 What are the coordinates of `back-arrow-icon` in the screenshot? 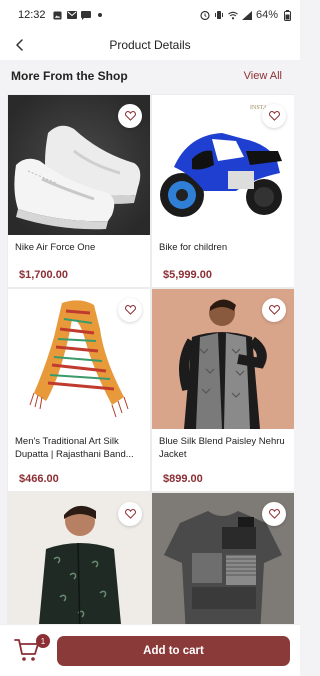 It's located at (19, 45).